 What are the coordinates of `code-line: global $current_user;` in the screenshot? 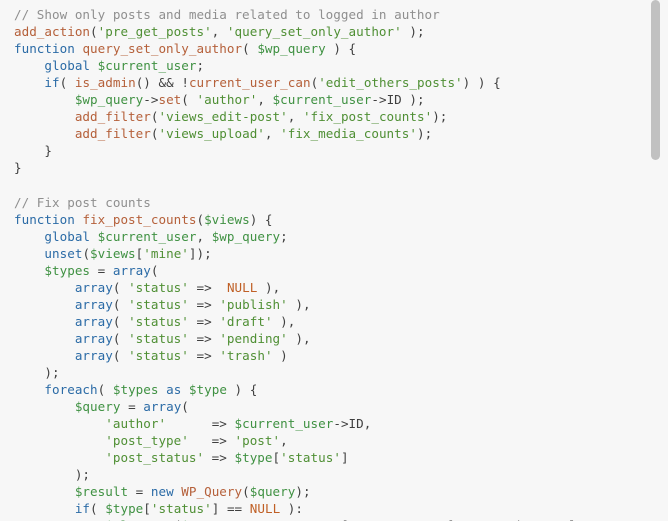 It's located at (314, 65).